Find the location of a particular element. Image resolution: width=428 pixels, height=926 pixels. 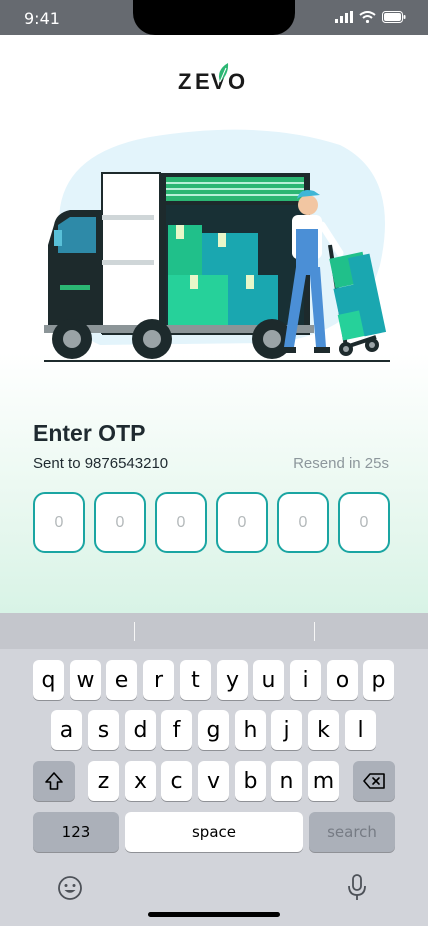

shift-icon is located at coordinates (54, 781).